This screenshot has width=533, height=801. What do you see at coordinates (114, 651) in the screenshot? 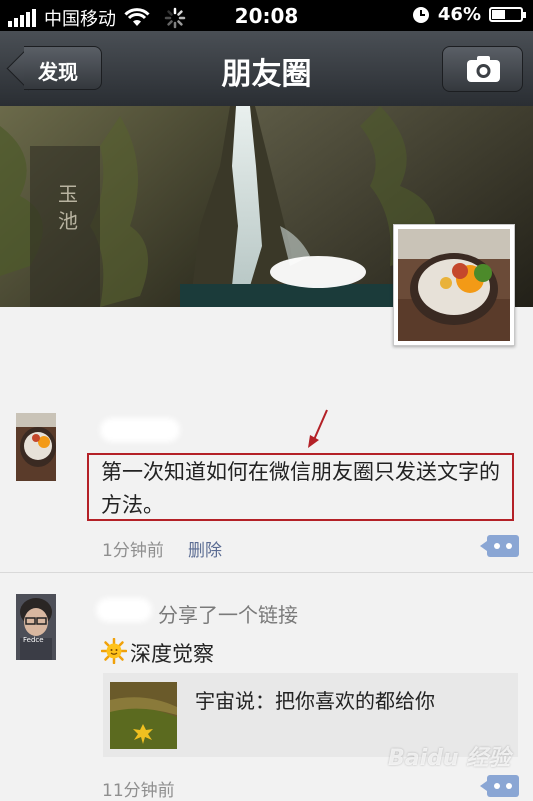
I see `sun-emoji-icon` at bounding box center [114, 651].